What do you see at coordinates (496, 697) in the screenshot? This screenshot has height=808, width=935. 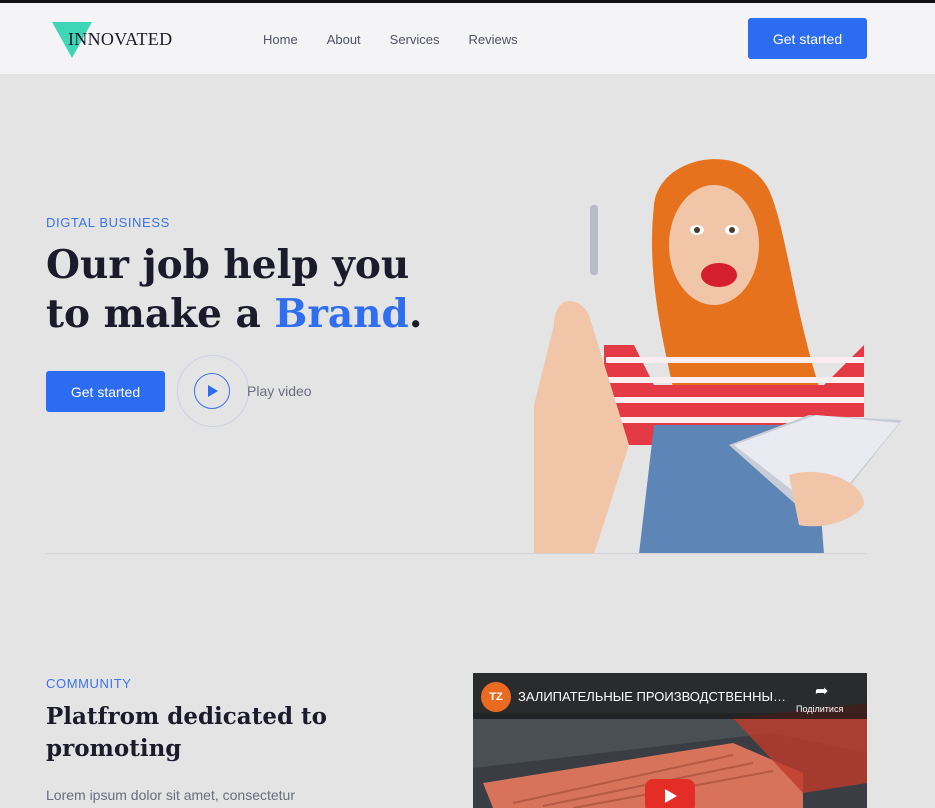 I see `channel-logo-icon: TZ` at bounding box center [496, 697].